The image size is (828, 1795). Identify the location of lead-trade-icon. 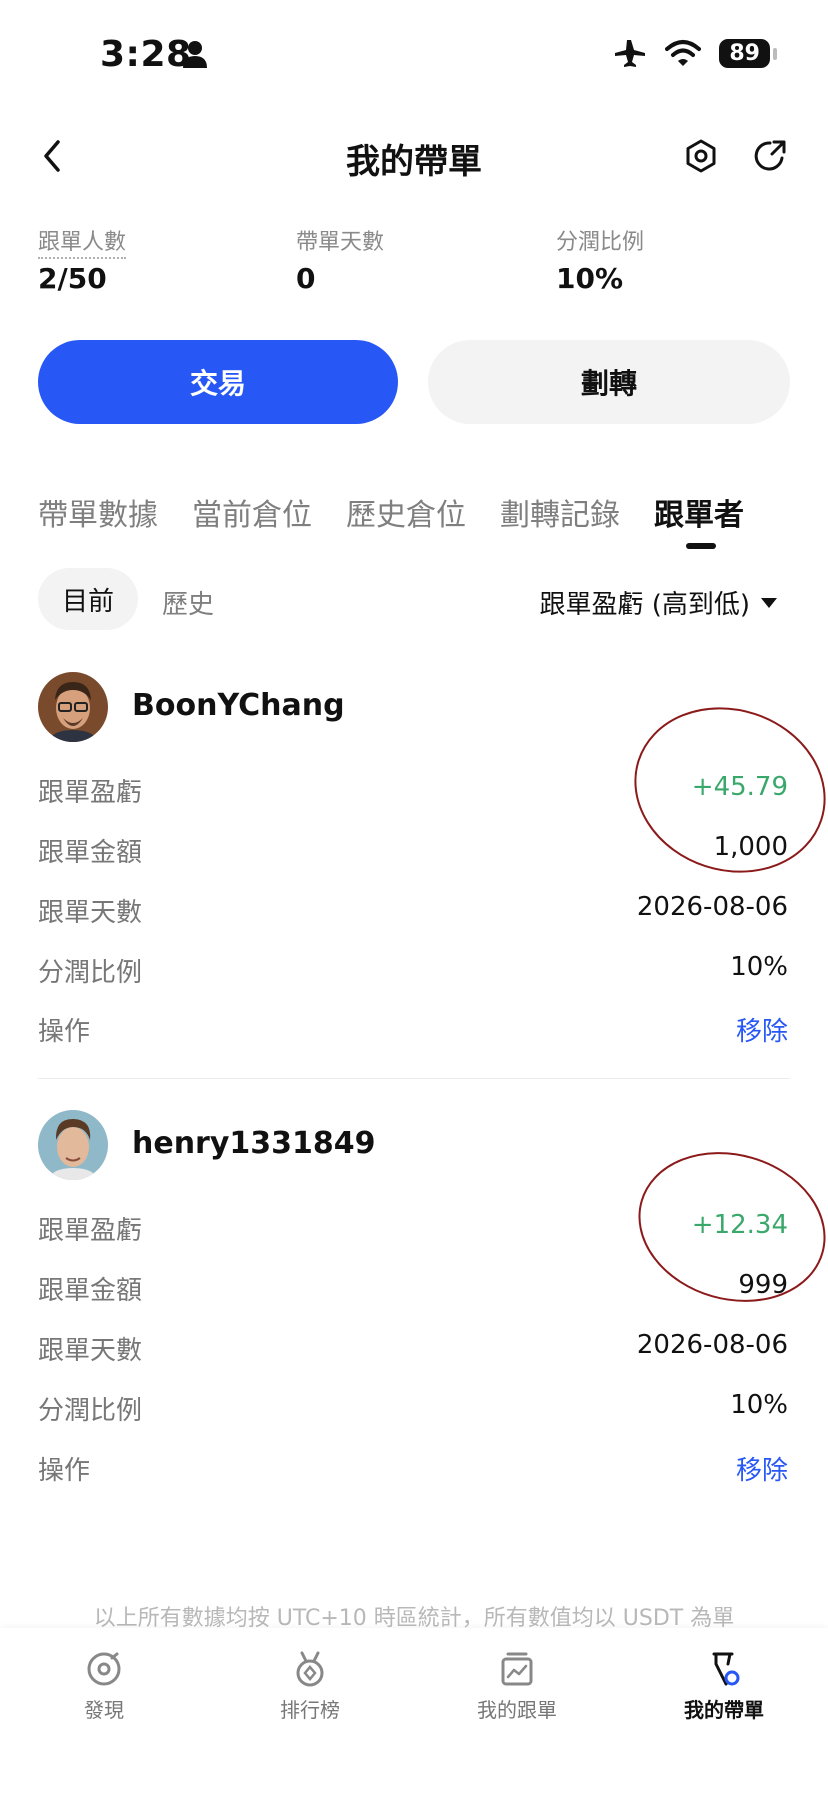
(726, 1669).